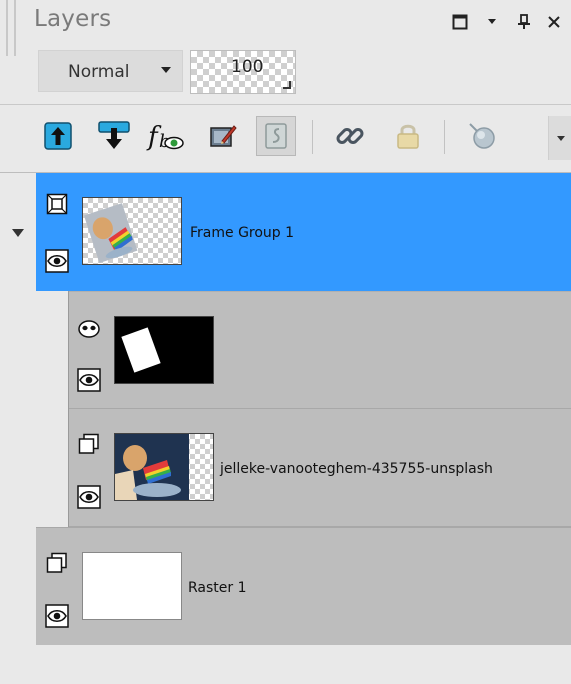 The height and width of the screenshot is (684, 571). Describe the element at coordinates (285, 104) in the screenshot. I see `divider` at that location.